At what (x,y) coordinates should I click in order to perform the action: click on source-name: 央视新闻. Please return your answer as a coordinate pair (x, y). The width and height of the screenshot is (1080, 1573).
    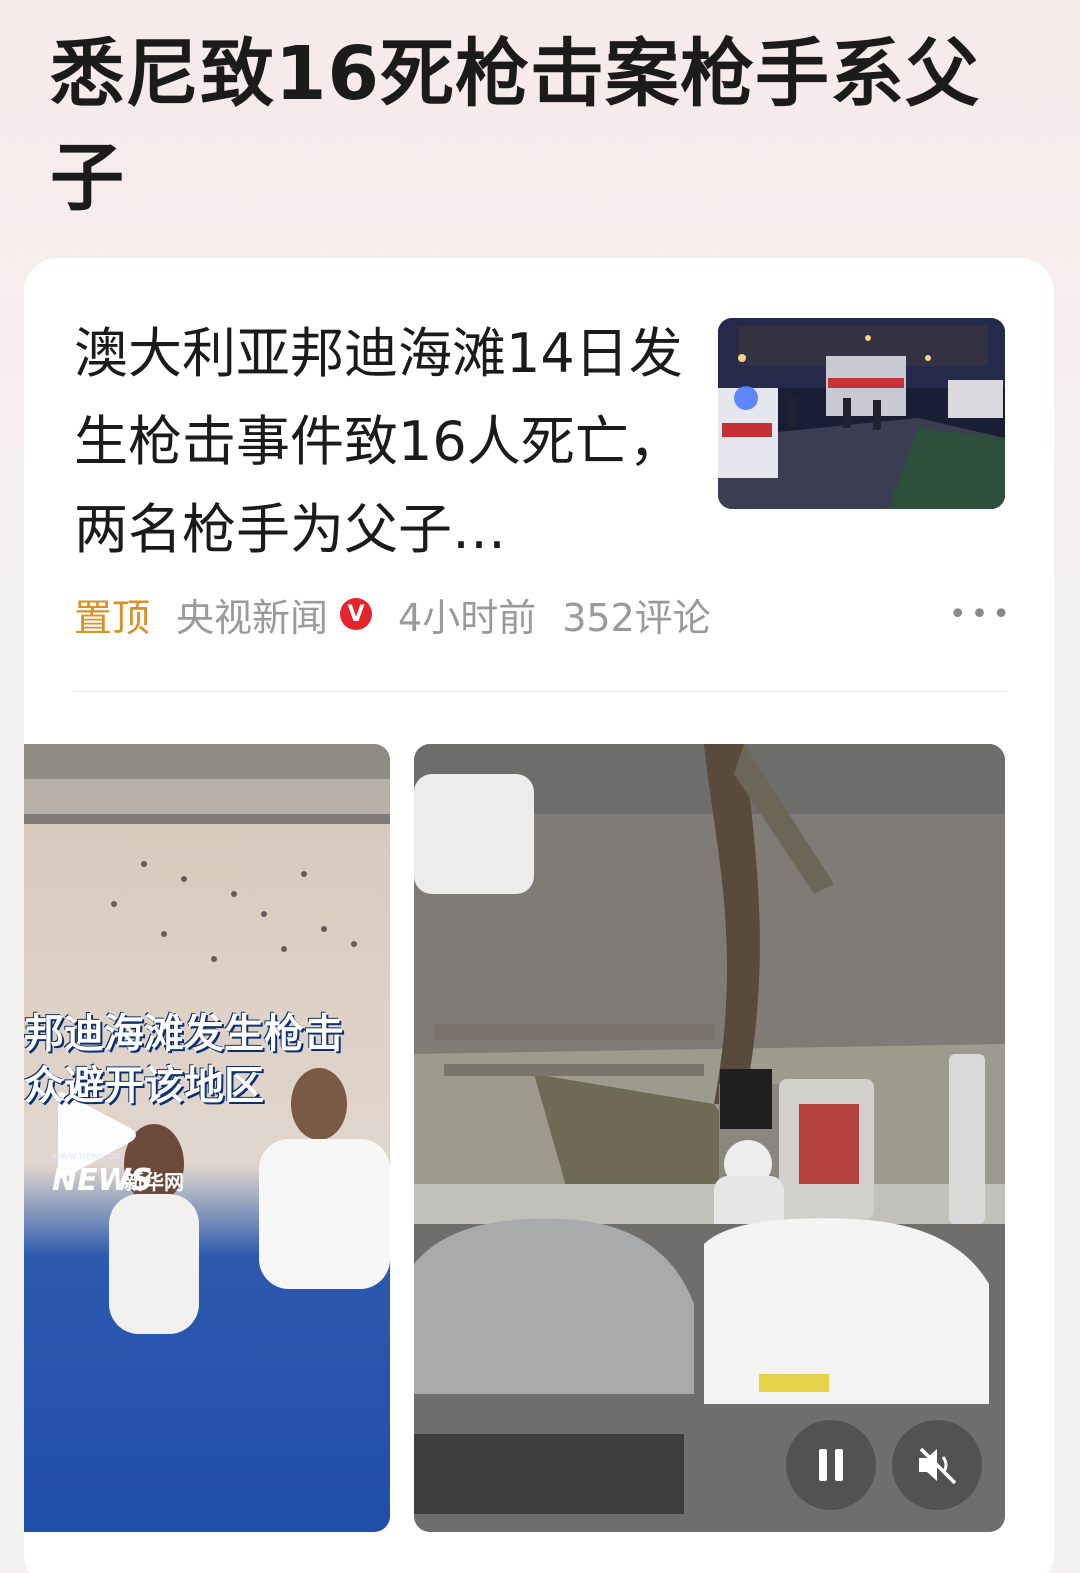
    Looking at the image, I should click on (252, 614).